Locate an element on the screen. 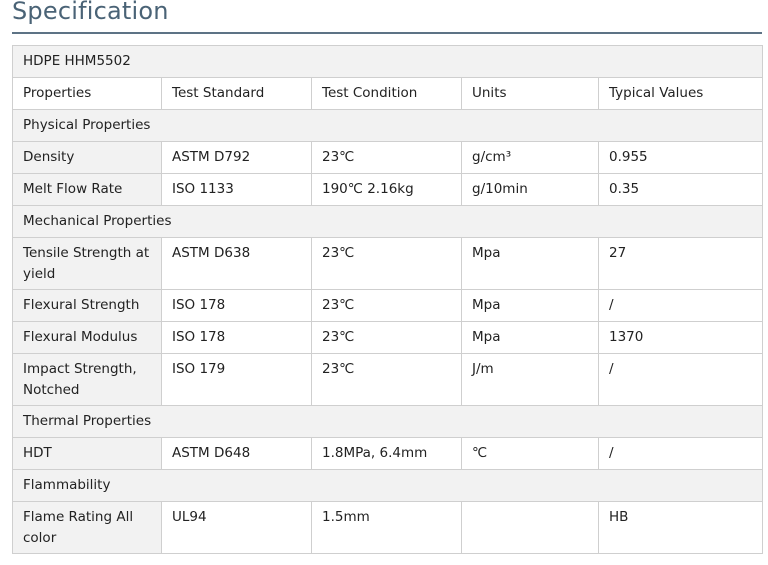 This screenshot has height=565, width=768. test-standard: ASTM D638 is located at coordinates (236, 263).